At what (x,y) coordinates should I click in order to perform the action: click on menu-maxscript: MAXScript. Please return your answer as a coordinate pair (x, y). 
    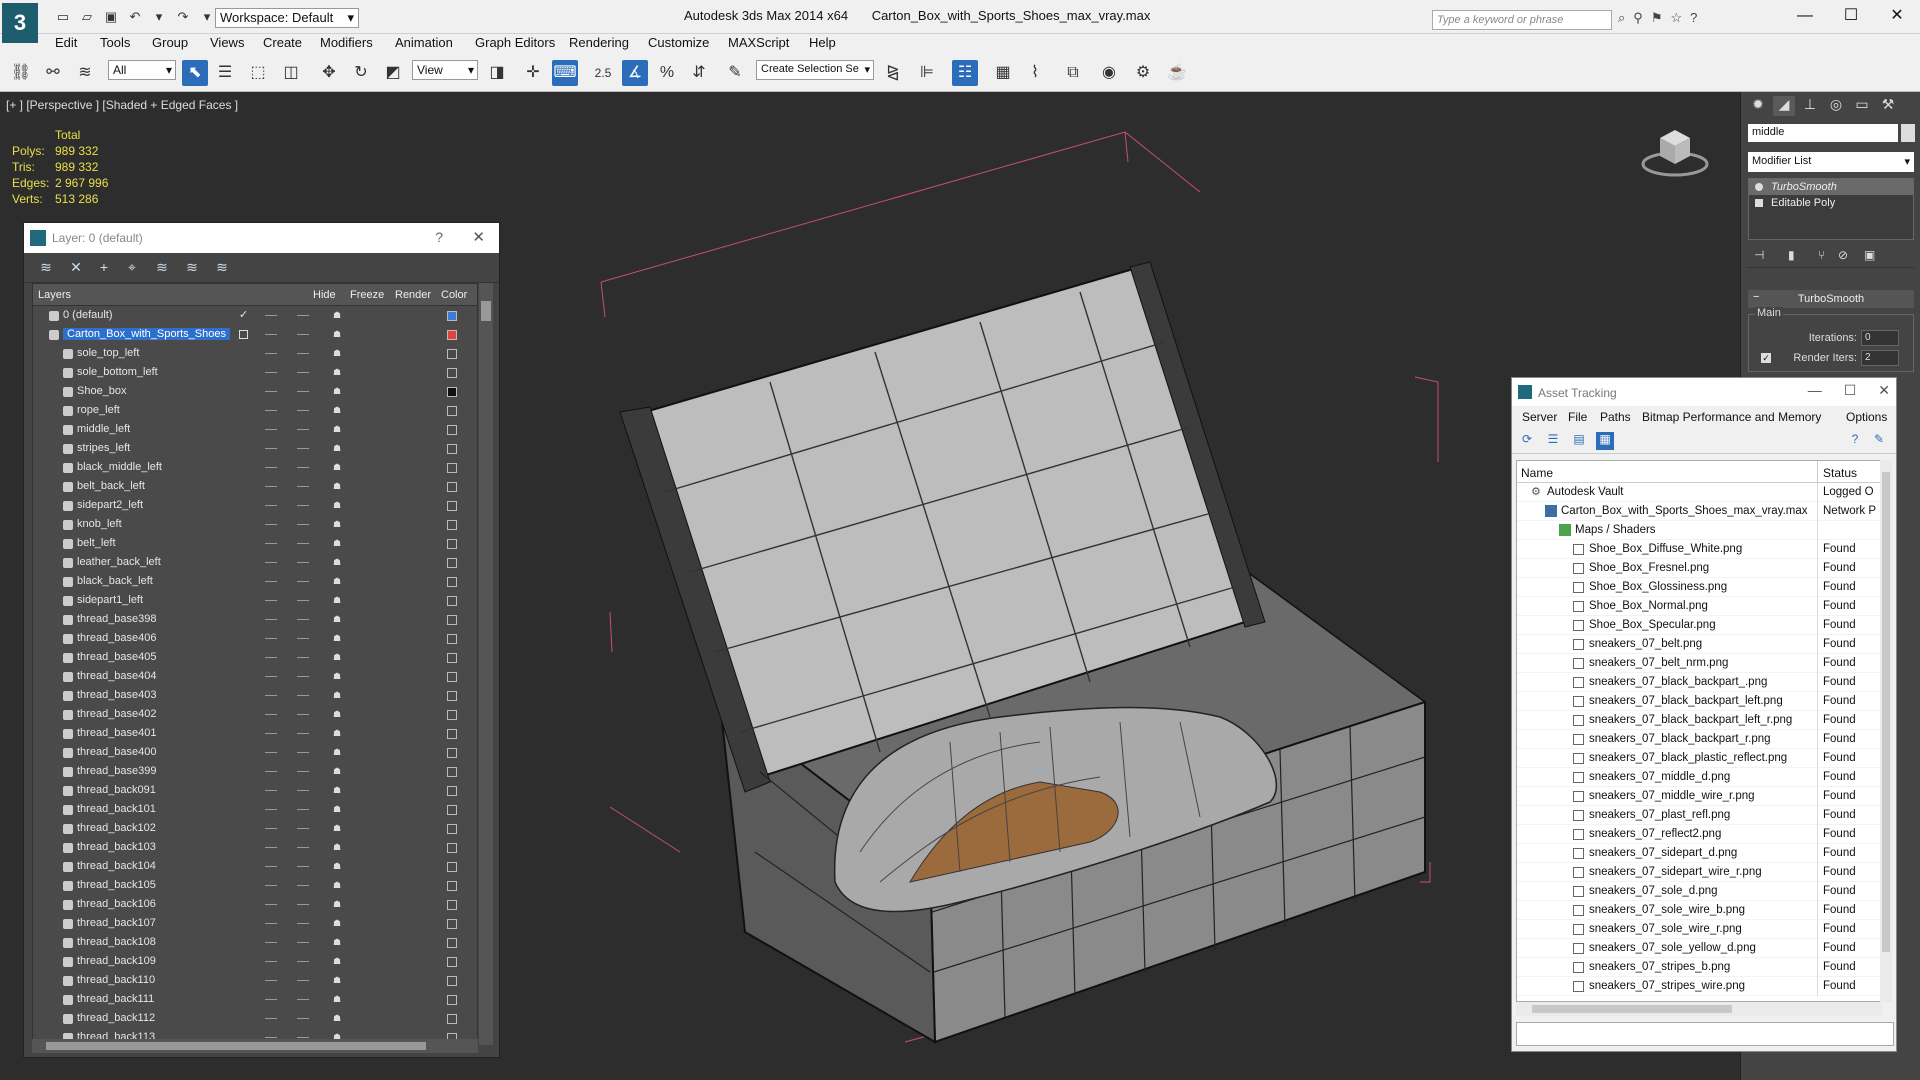
    Looking at the image, I should click on (758, 42).